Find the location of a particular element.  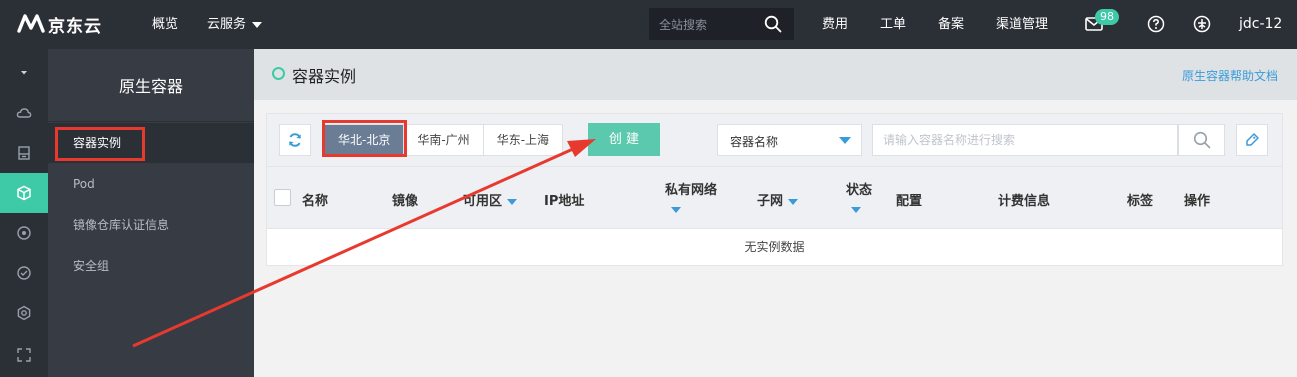

storage-icon is located at coordinates (24, 153).